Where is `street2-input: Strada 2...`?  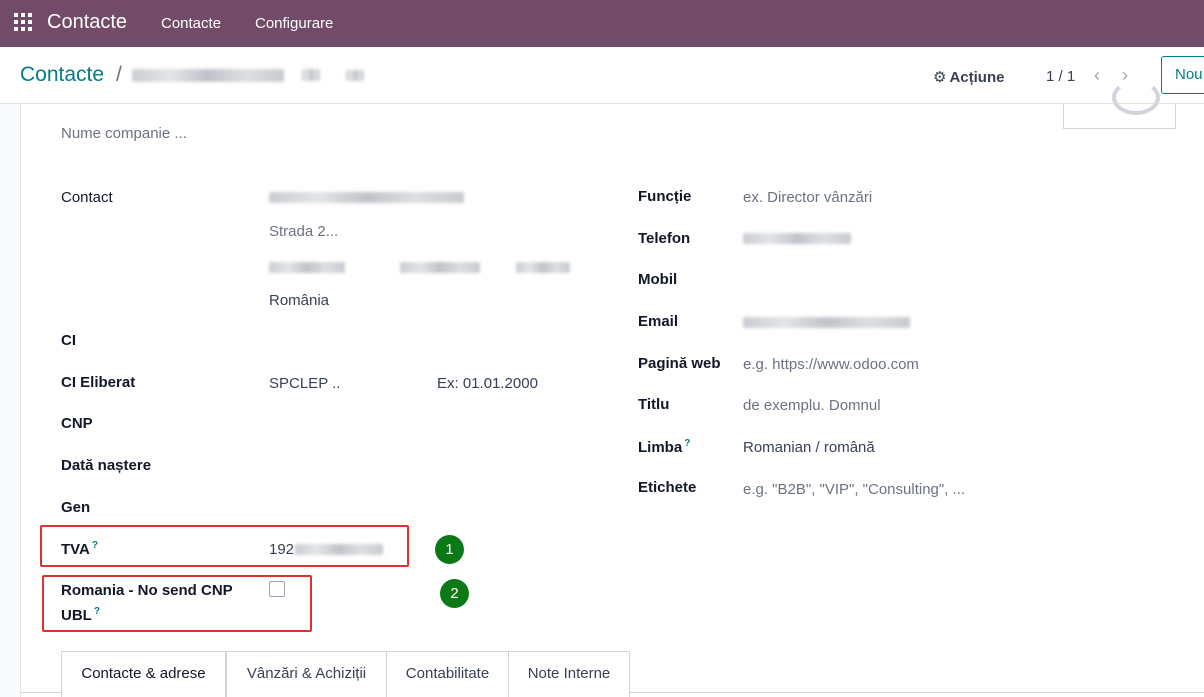 street2-input: Strada 2... is located at coordinates (303, 231).